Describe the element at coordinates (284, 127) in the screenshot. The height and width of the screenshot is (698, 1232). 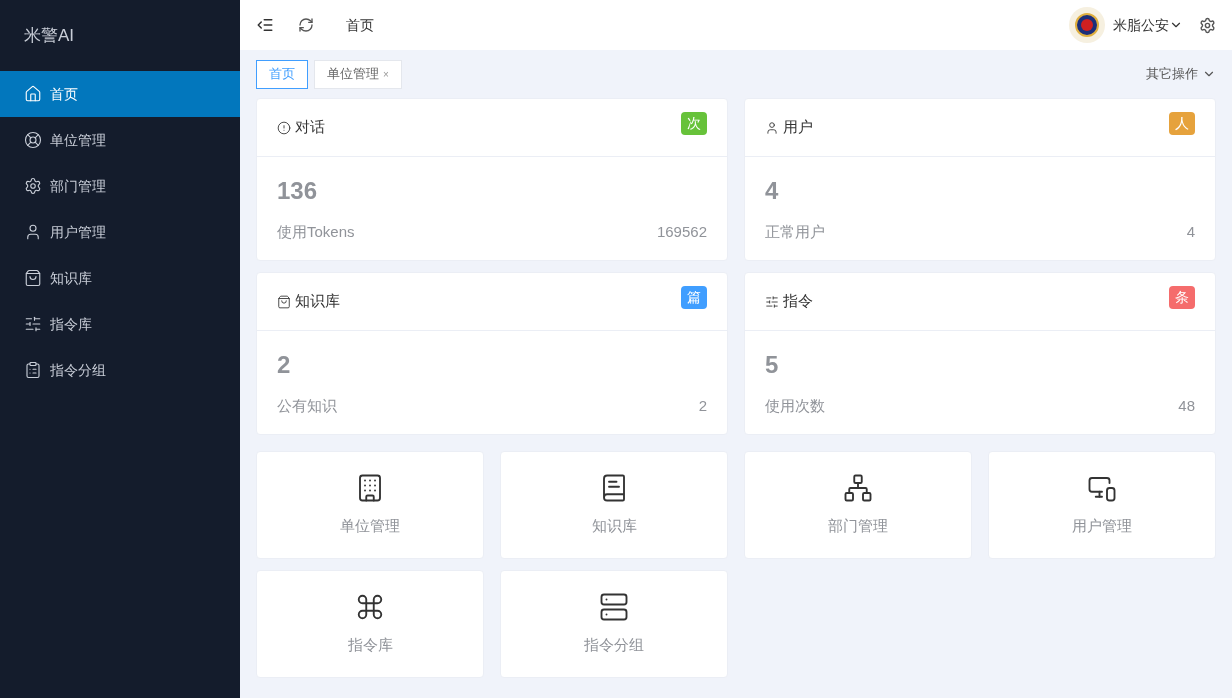
I see `exclamation-icon` at that location.